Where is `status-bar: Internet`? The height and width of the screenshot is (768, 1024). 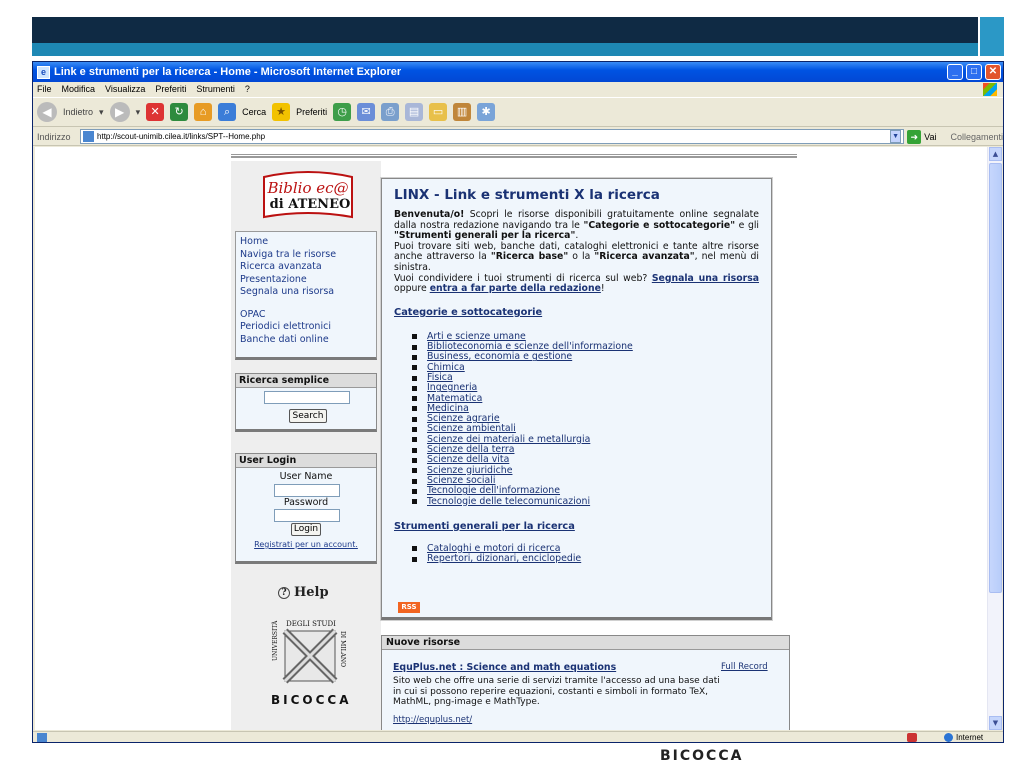
status-bar: Internet is located at coordinates (518, 737).